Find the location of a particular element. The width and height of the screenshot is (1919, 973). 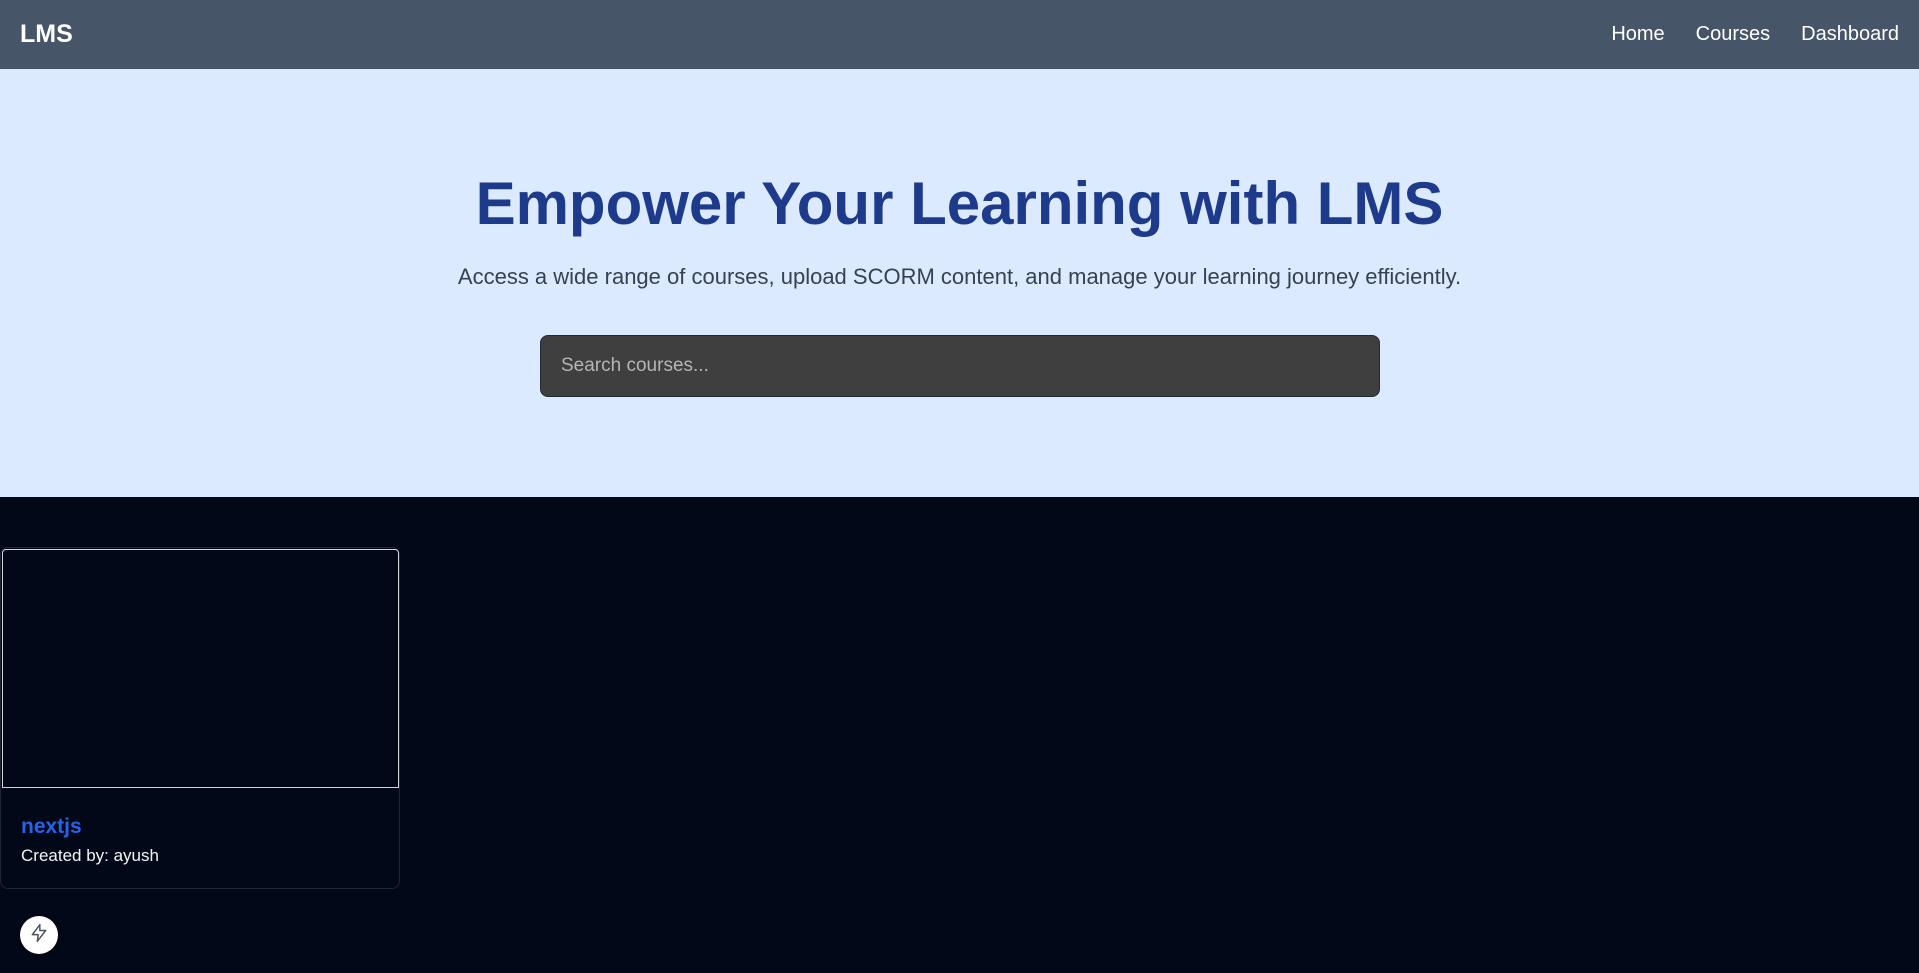

nav-link-dashboard: Dashboard is located at coordinates (1850, 34).